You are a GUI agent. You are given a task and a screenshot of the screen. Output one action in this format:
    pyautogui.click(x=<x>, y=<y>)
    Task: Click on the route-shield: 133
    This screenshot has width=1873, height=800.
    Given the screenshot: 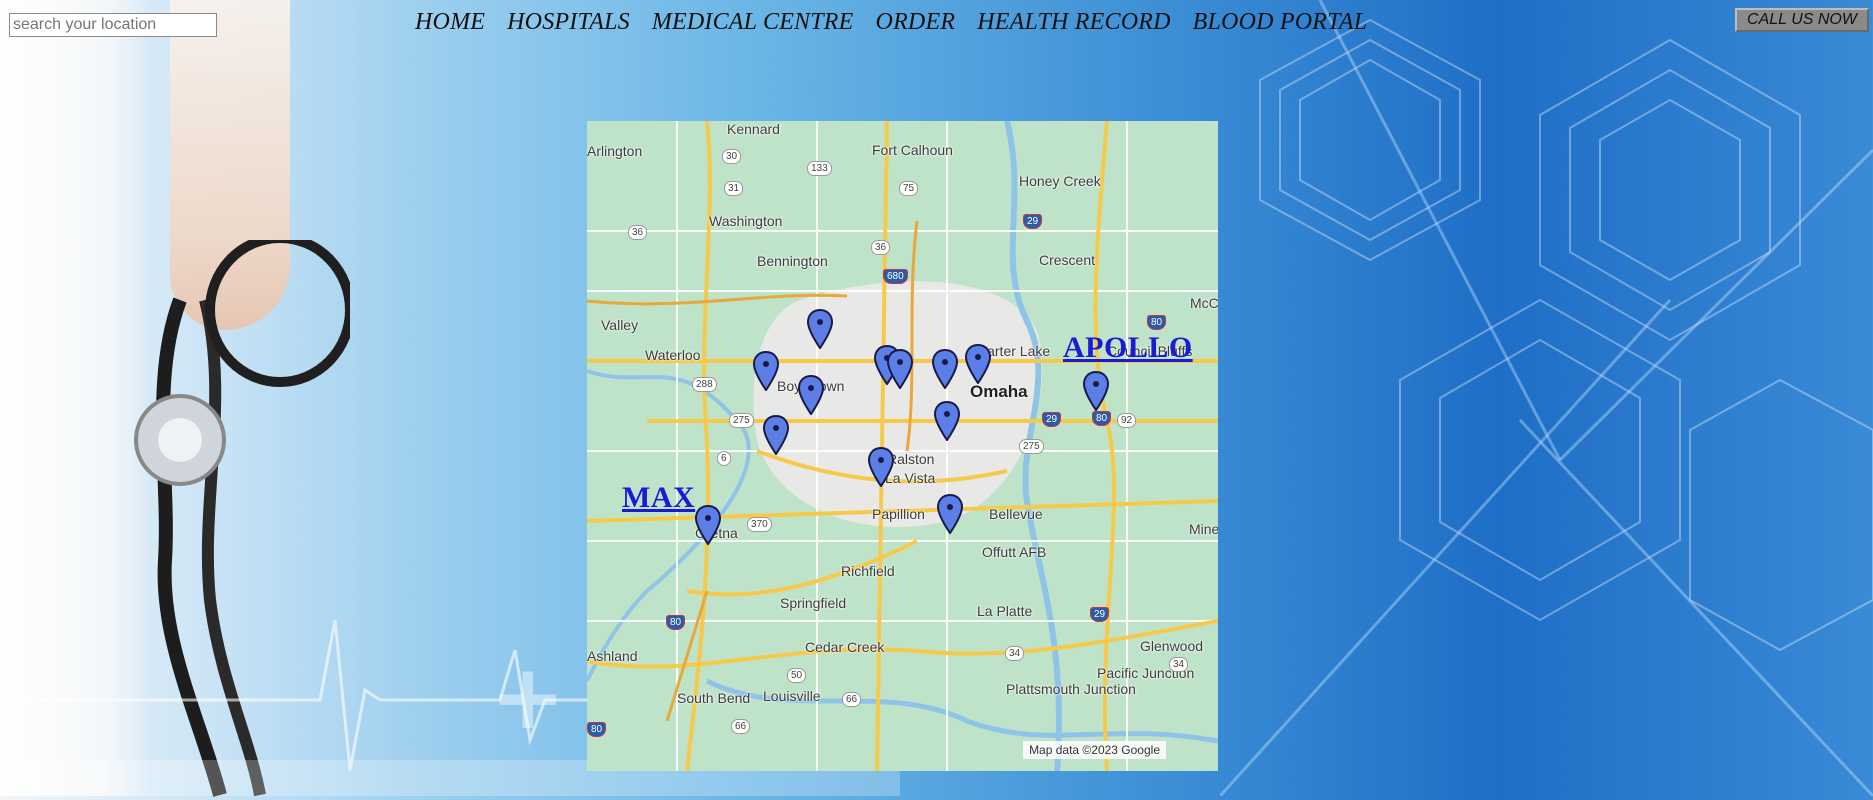 What is the action you would take?
    pyautogui.click(x=819, y=168)
    